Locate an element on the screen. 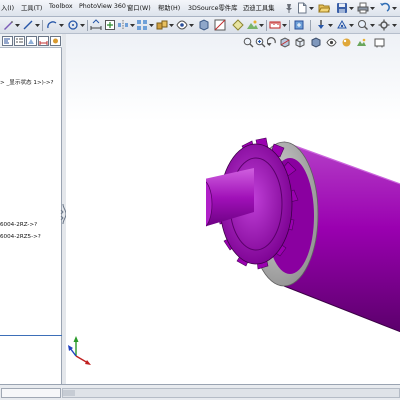 The width and height of the screenshot is (400, 400). scene-icon is located at coordinates (252, 25).